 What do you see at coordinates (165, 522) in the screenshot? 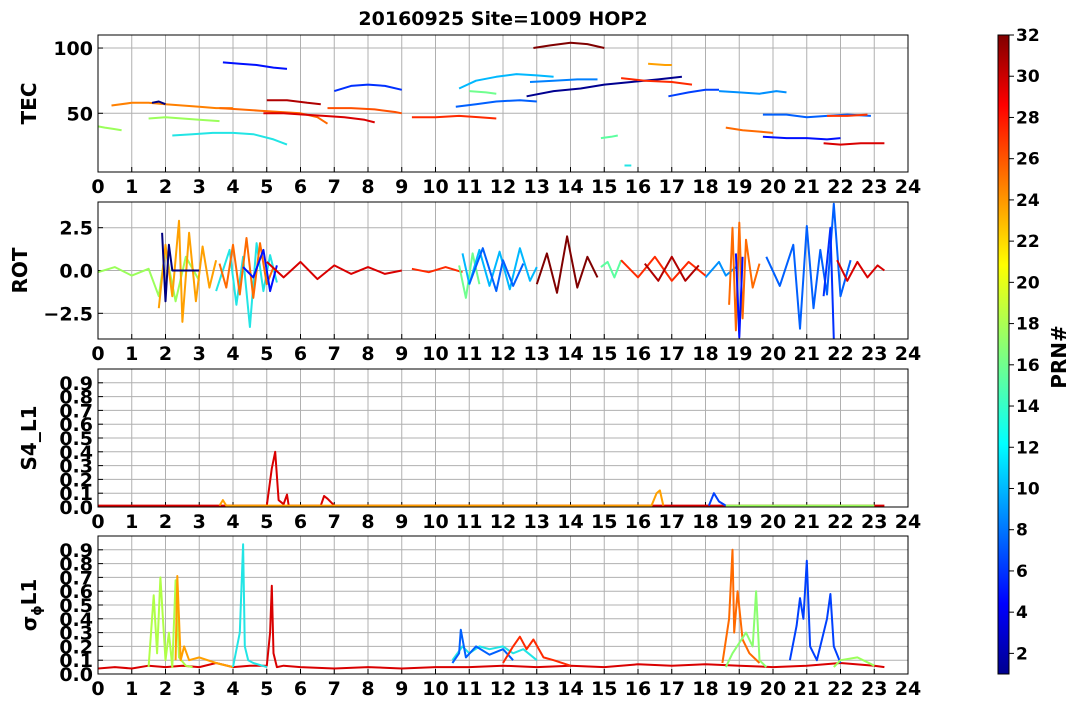
I see `x-tick-label: 2` at bounding box center [165, 522].